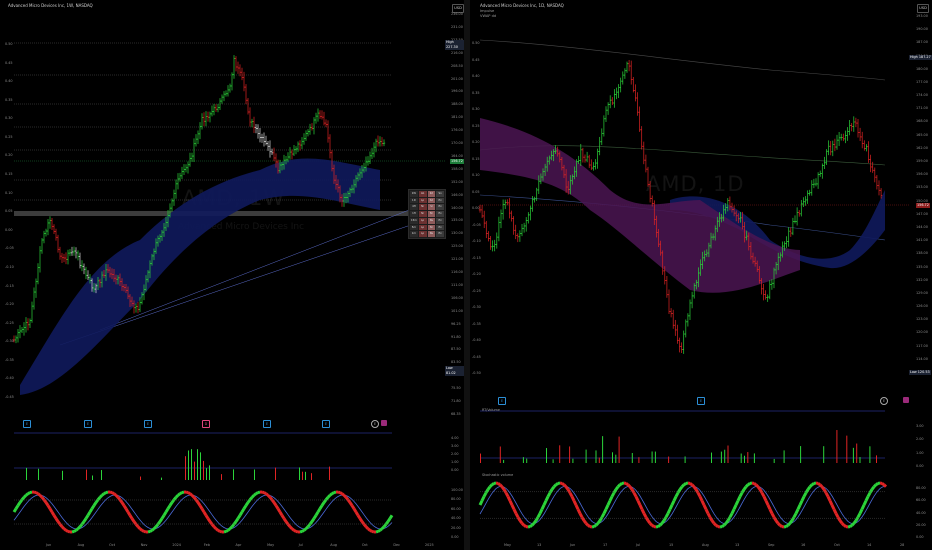  What do you see at coordinates (476, 241) in the screenshot?
I see `osc-axis-label: -0.10` at bounding box center [476, 241].